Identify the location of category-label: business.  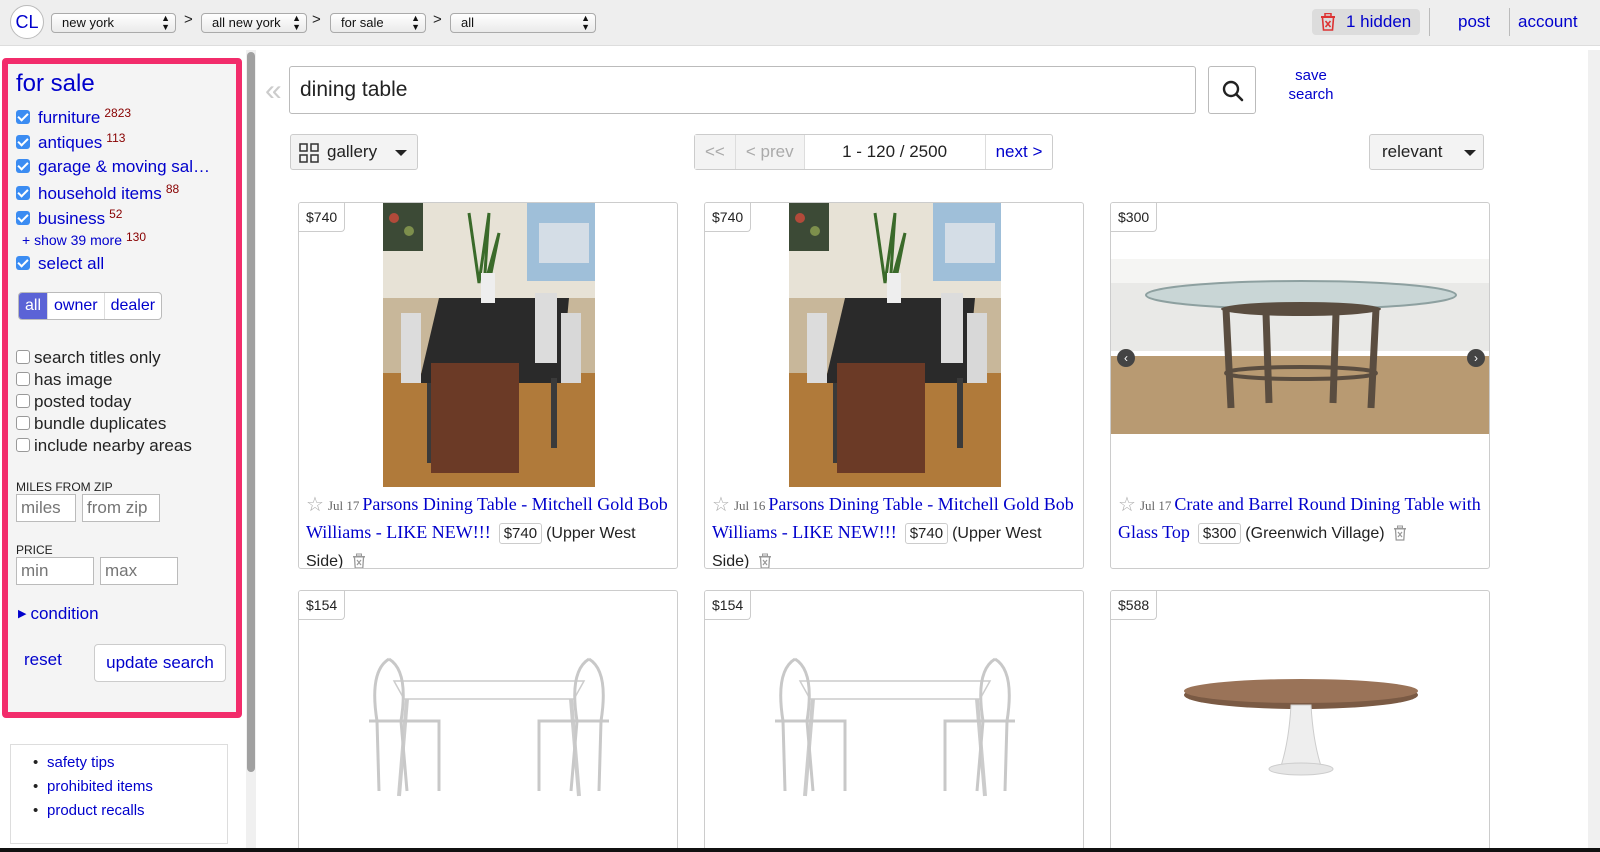
(72, 218).